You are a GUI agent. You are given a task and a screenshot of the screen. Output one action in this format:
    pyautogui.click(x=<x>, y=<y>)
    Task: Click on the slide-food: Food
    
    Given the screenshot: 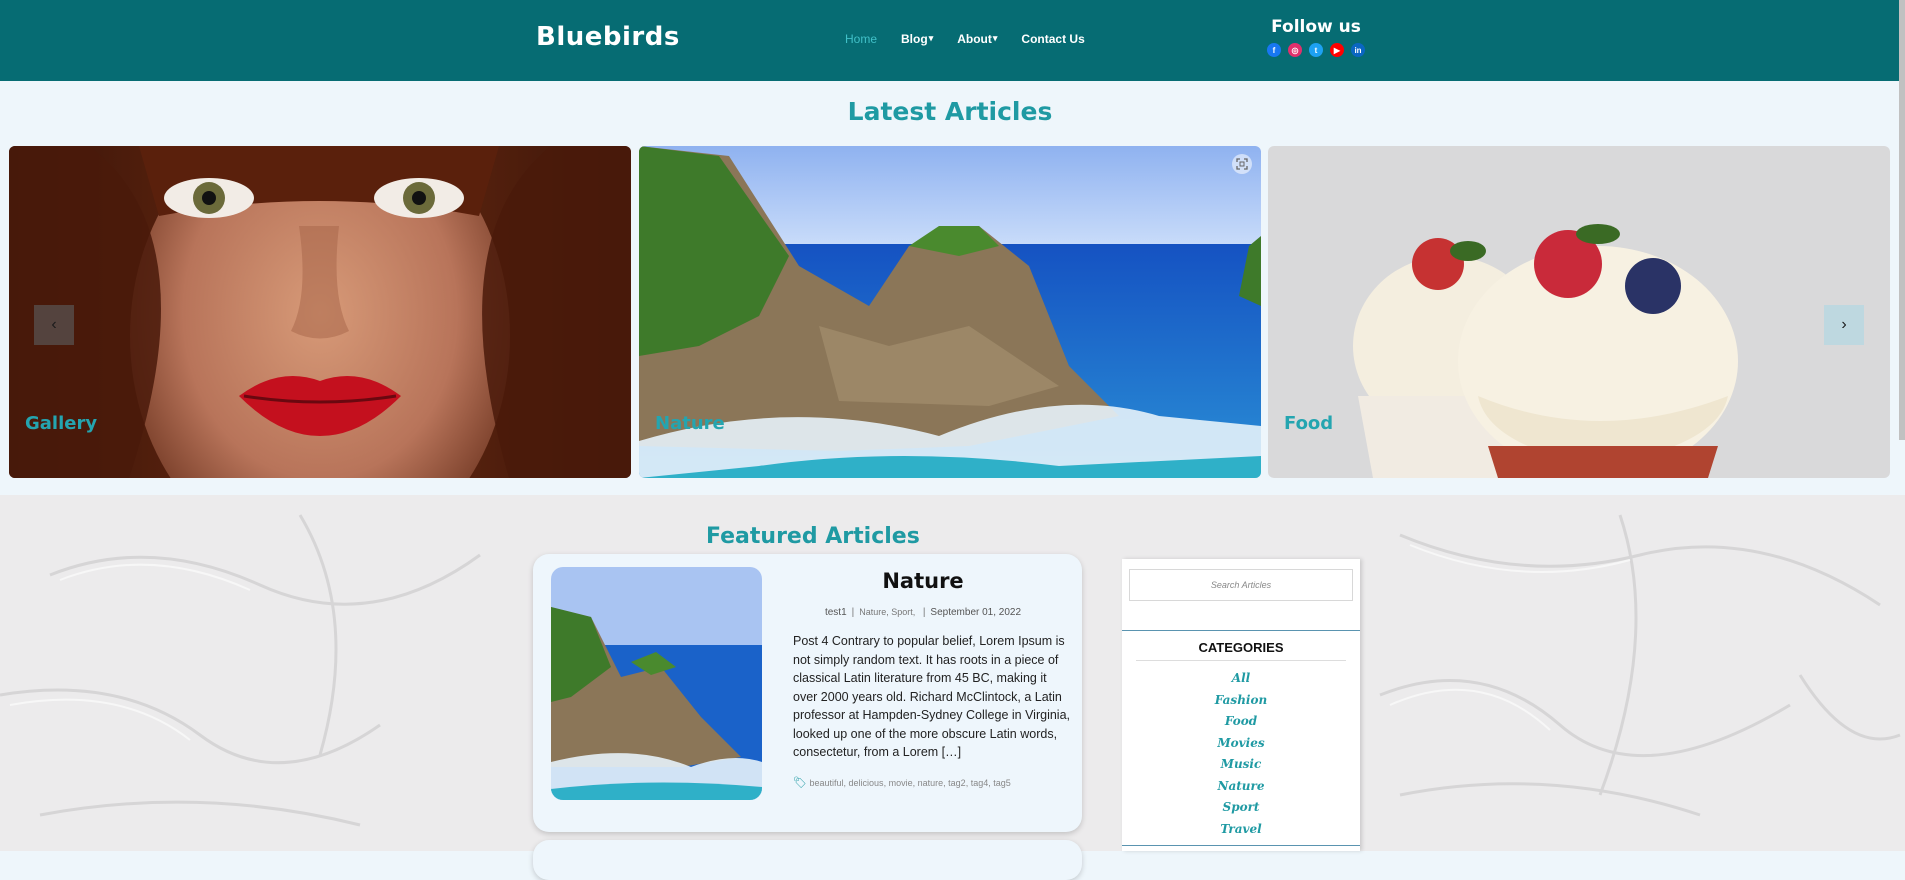 What is the action you would take?
    pyautogui.click(x=1579, y=312)
    